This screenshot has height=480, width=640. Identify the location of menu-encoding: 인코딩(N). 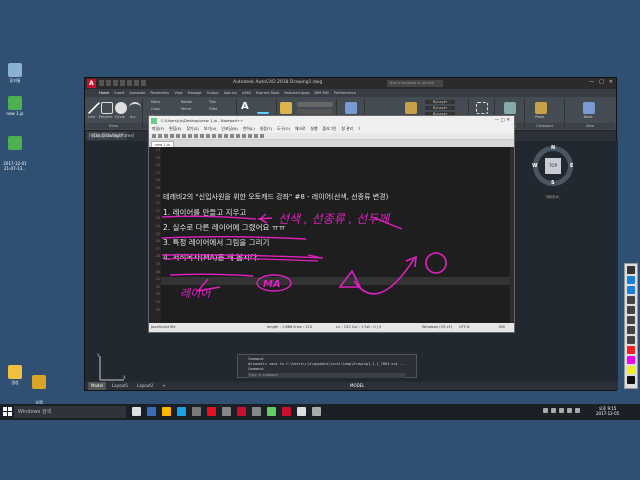
(229, 129).